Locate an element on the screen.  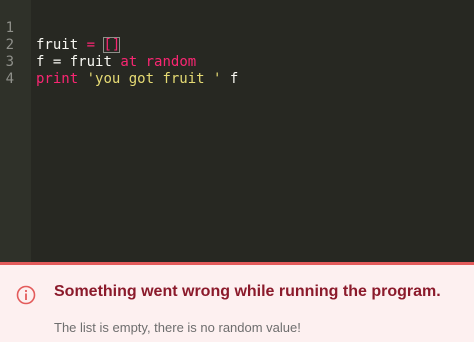
line-number: 4 is located at coordinates (9, 79).